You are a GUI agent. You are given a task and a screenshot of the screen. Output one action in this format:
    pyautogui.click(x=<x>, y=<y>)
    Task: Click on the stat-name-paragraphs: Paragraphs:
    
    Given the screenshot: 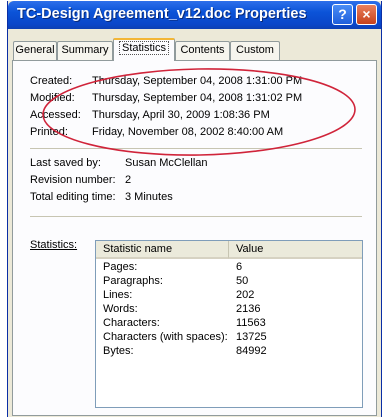 What is the action you would take?
    pyautogui.click(x=133, y=281)
    